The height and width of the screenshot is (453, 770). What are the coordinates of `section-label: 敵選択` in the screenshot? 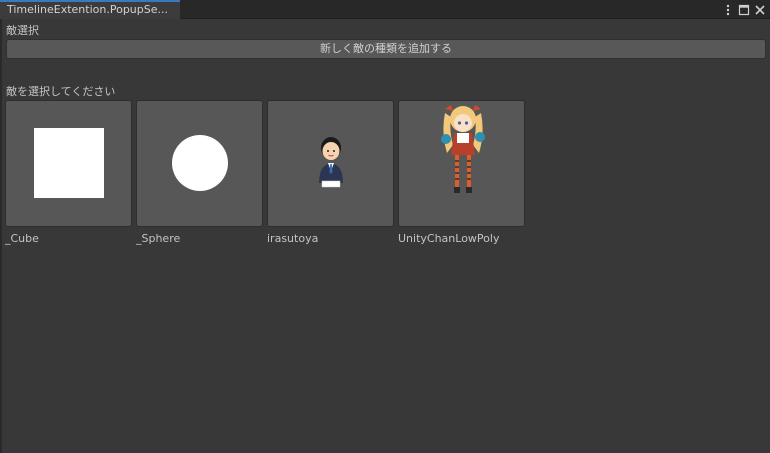 It's located at (22, 30).